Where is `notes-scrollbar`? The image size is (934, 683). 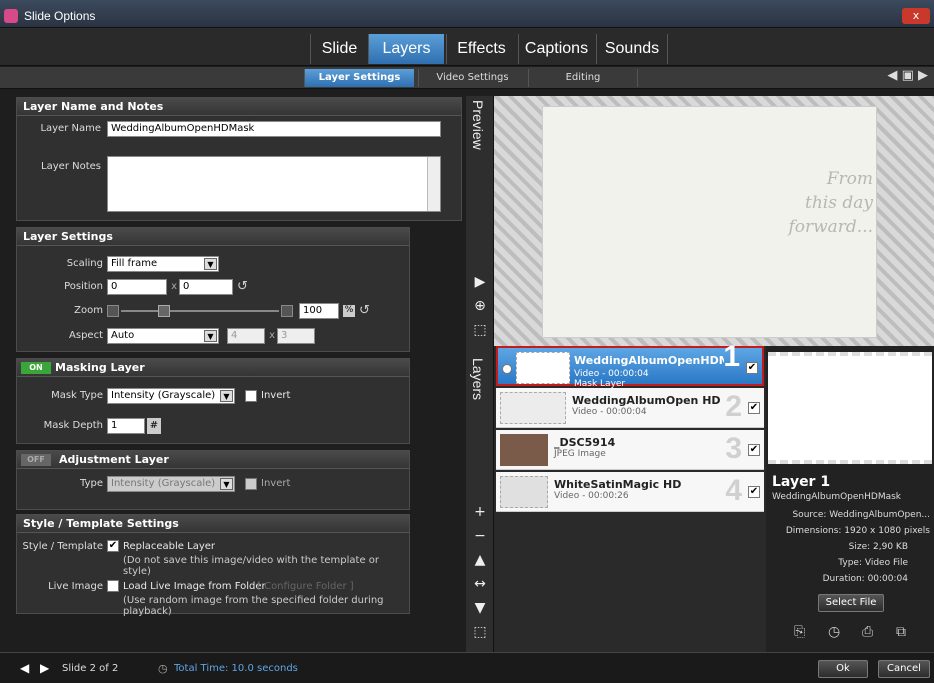 notes-scrollbar is located at coordinates (433, 184).